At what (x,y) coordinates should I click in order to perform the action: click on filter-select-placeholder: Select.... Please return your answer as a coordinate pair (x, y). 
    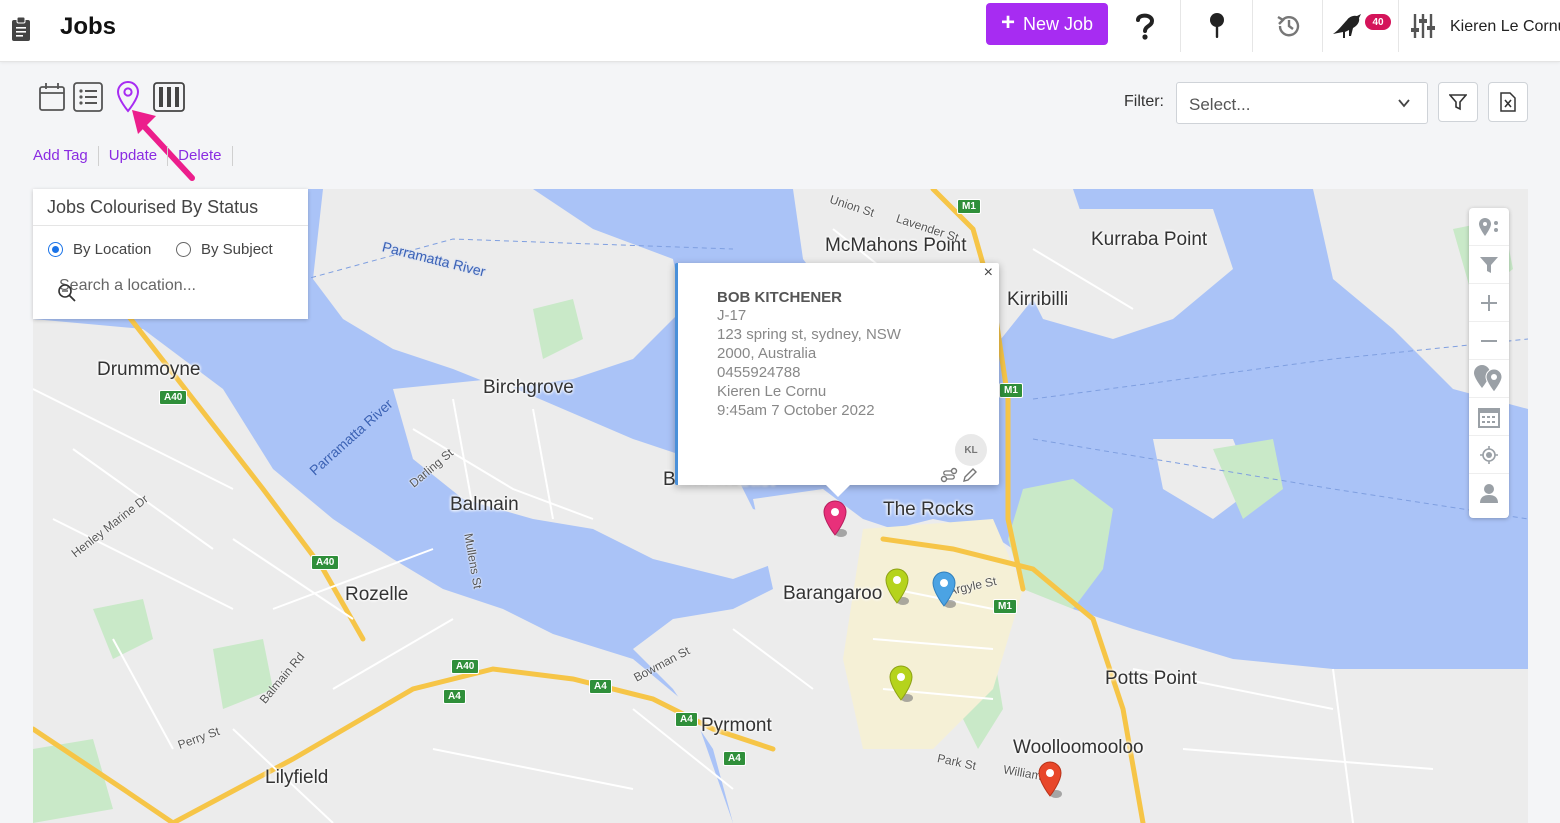
    Looking at the image, I should click on (1220, 104).